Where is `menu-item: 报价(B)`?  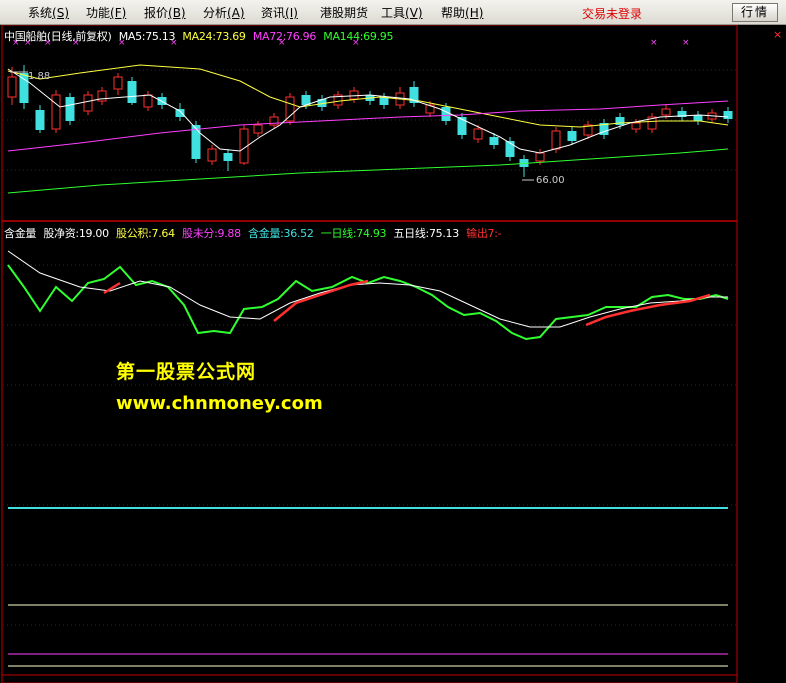 menu-item: 报价(B) is located at coordinates (165, 12).